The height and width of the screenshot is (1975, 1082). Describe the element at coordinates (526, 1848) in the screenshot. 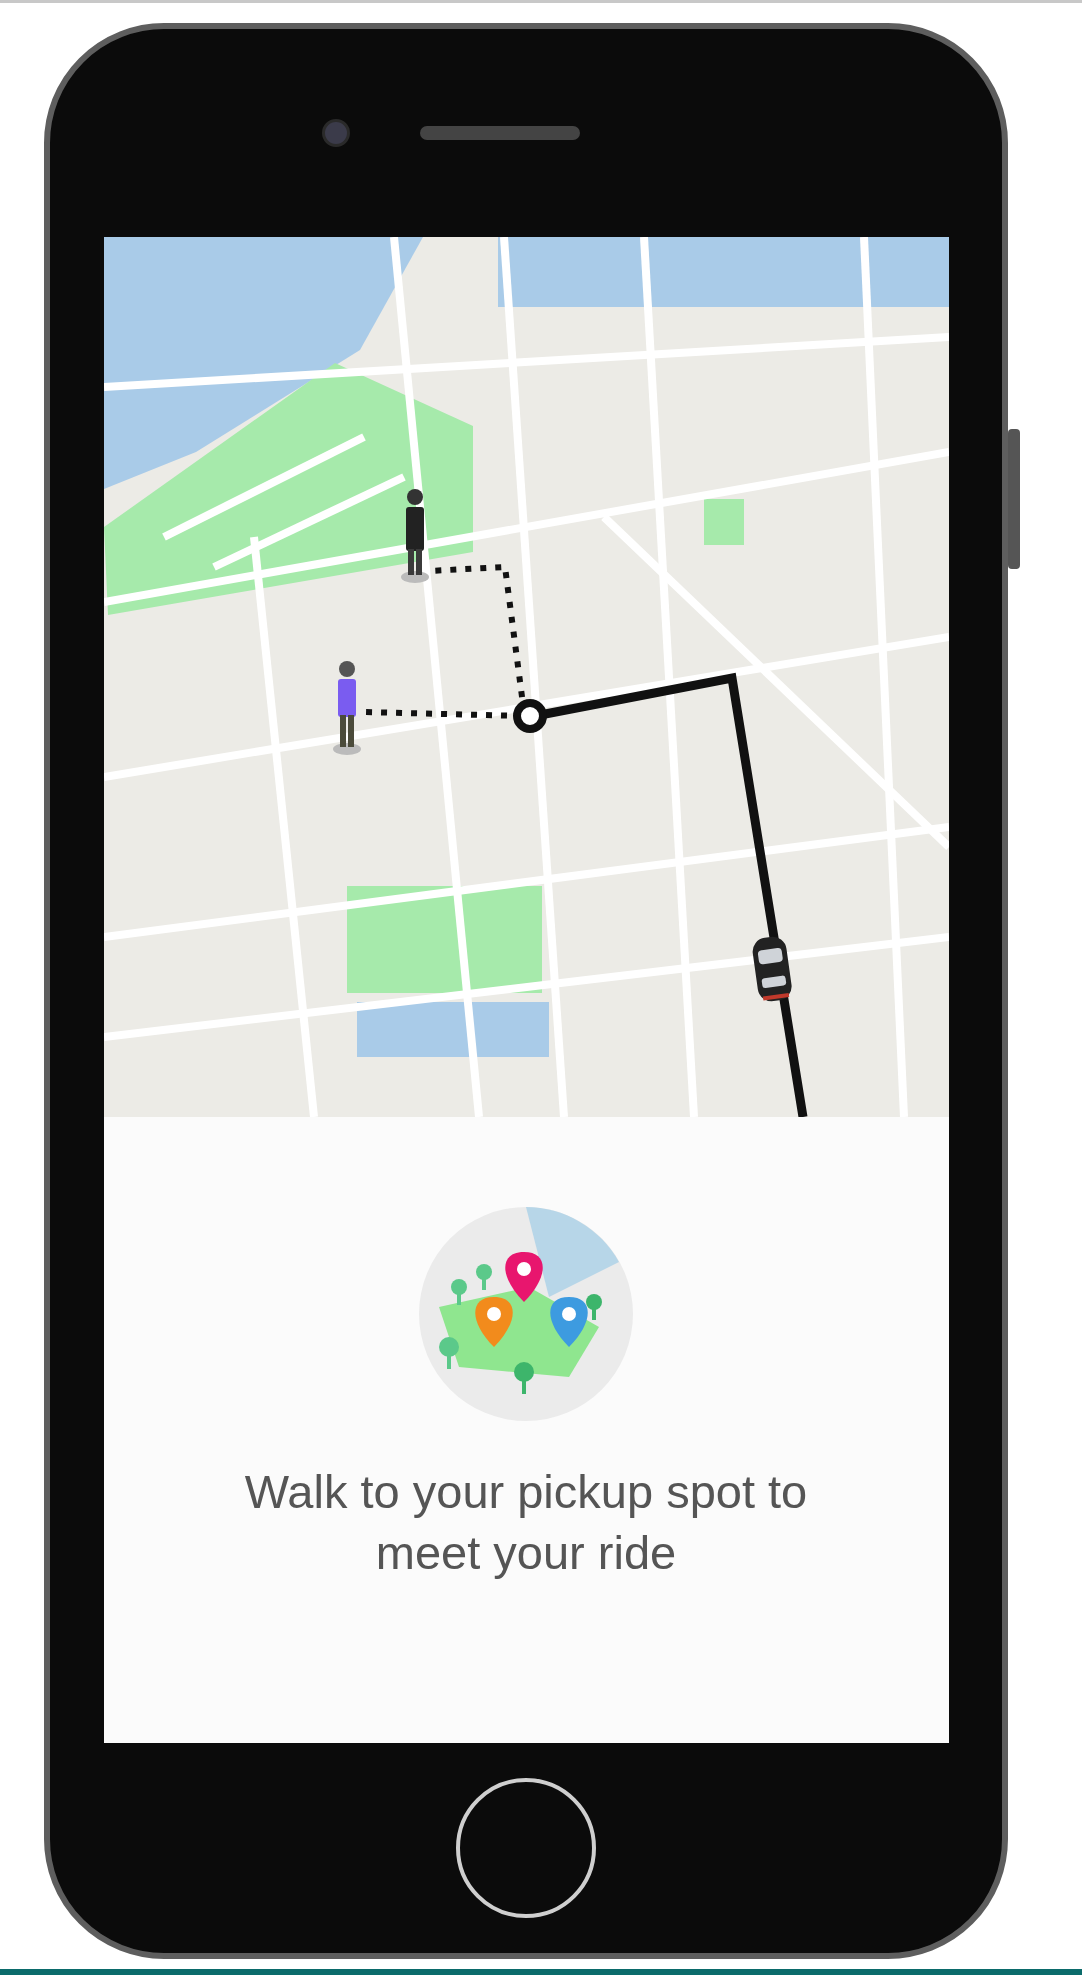

I see `home-button` at that location.